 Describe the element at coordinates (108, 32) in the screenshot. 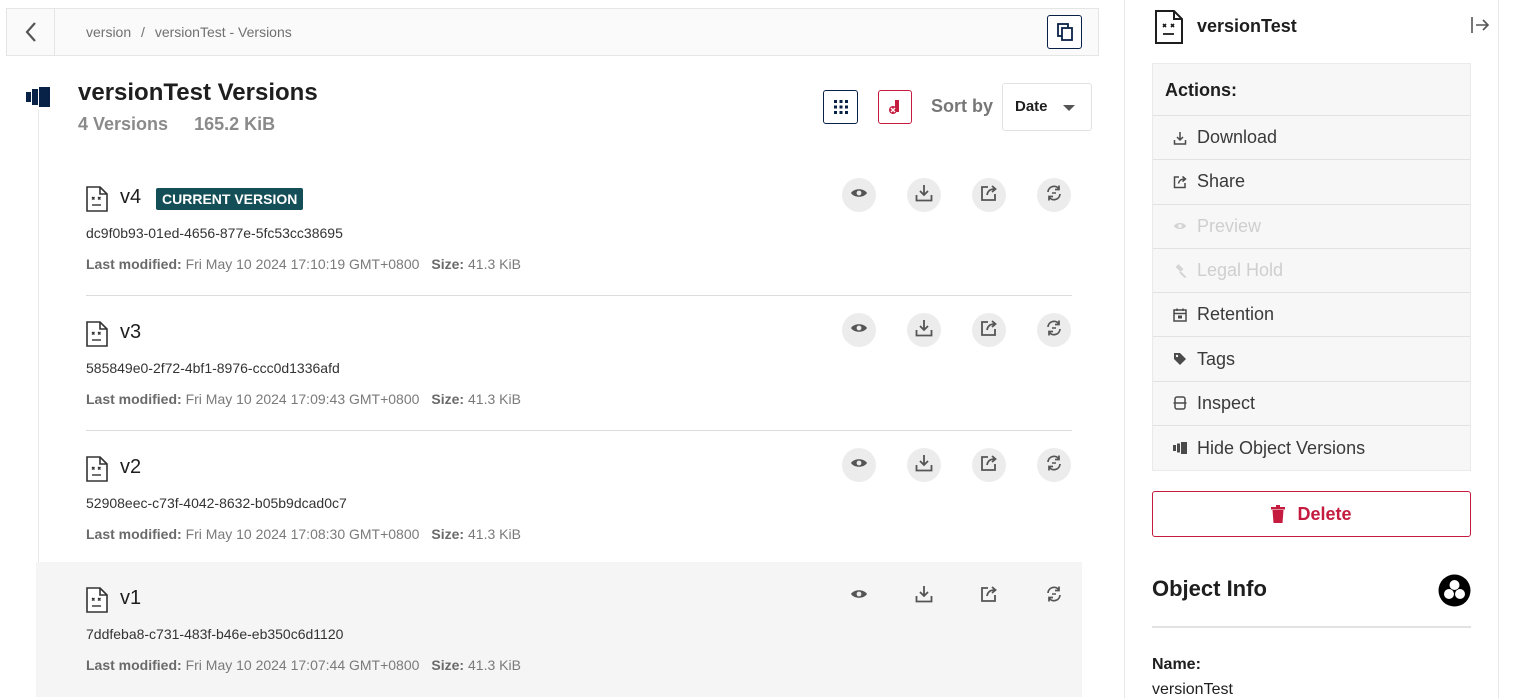

I see `breadcrumb-root: version` at that location.